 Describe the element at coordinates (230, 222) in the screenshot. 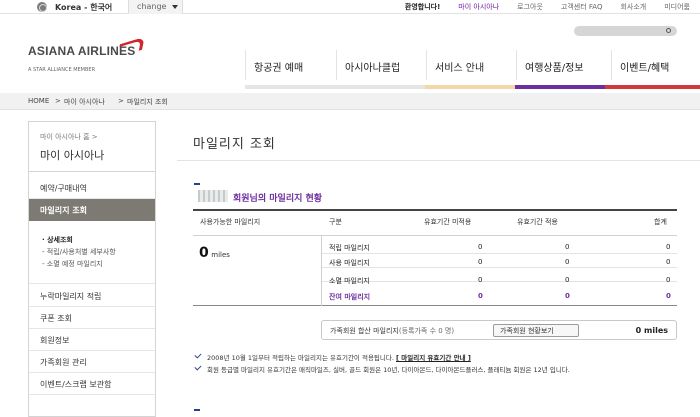

I see `col-header-available: 사용가능한 마일리지` at that location.